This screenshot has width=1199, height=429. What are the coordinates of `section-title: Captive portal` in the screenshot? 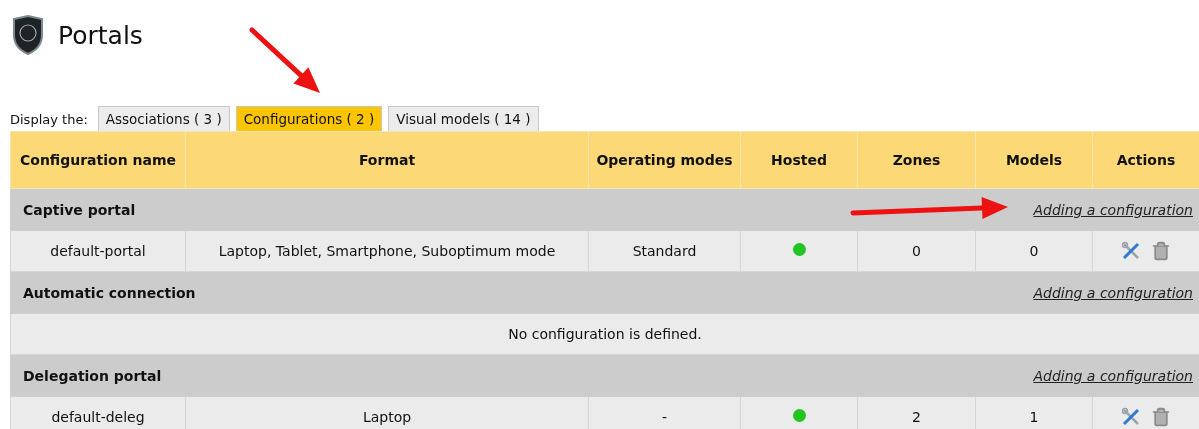 It's located at (79, 209).